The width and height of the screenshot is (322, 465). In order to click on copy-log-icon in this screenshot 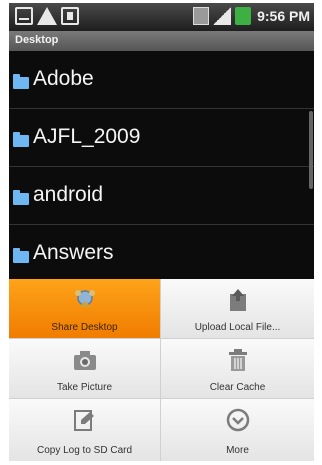, I will do `click(83, 420)`.